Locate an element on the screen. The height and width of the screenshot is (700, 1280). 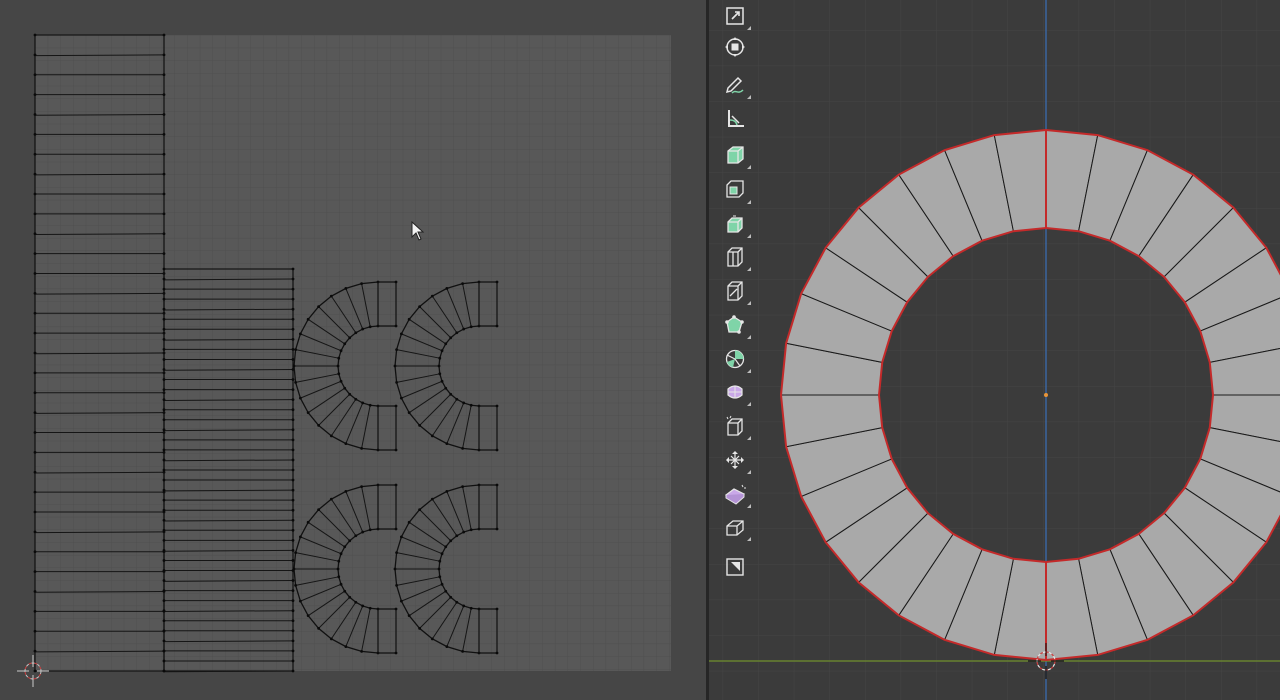
annotate-icon is located at coordinates (734, 85).